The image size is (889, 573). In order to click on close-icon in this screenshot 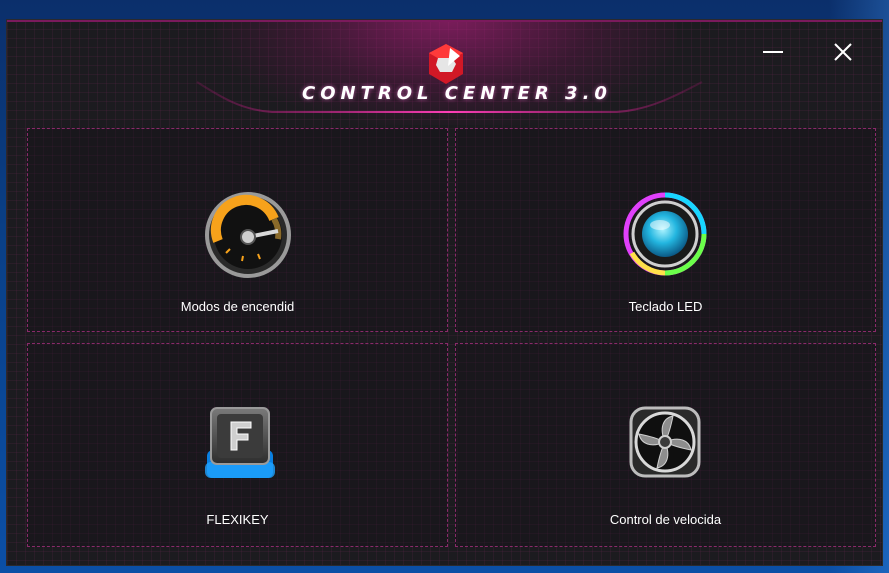, I will do `click(843, 52)`.